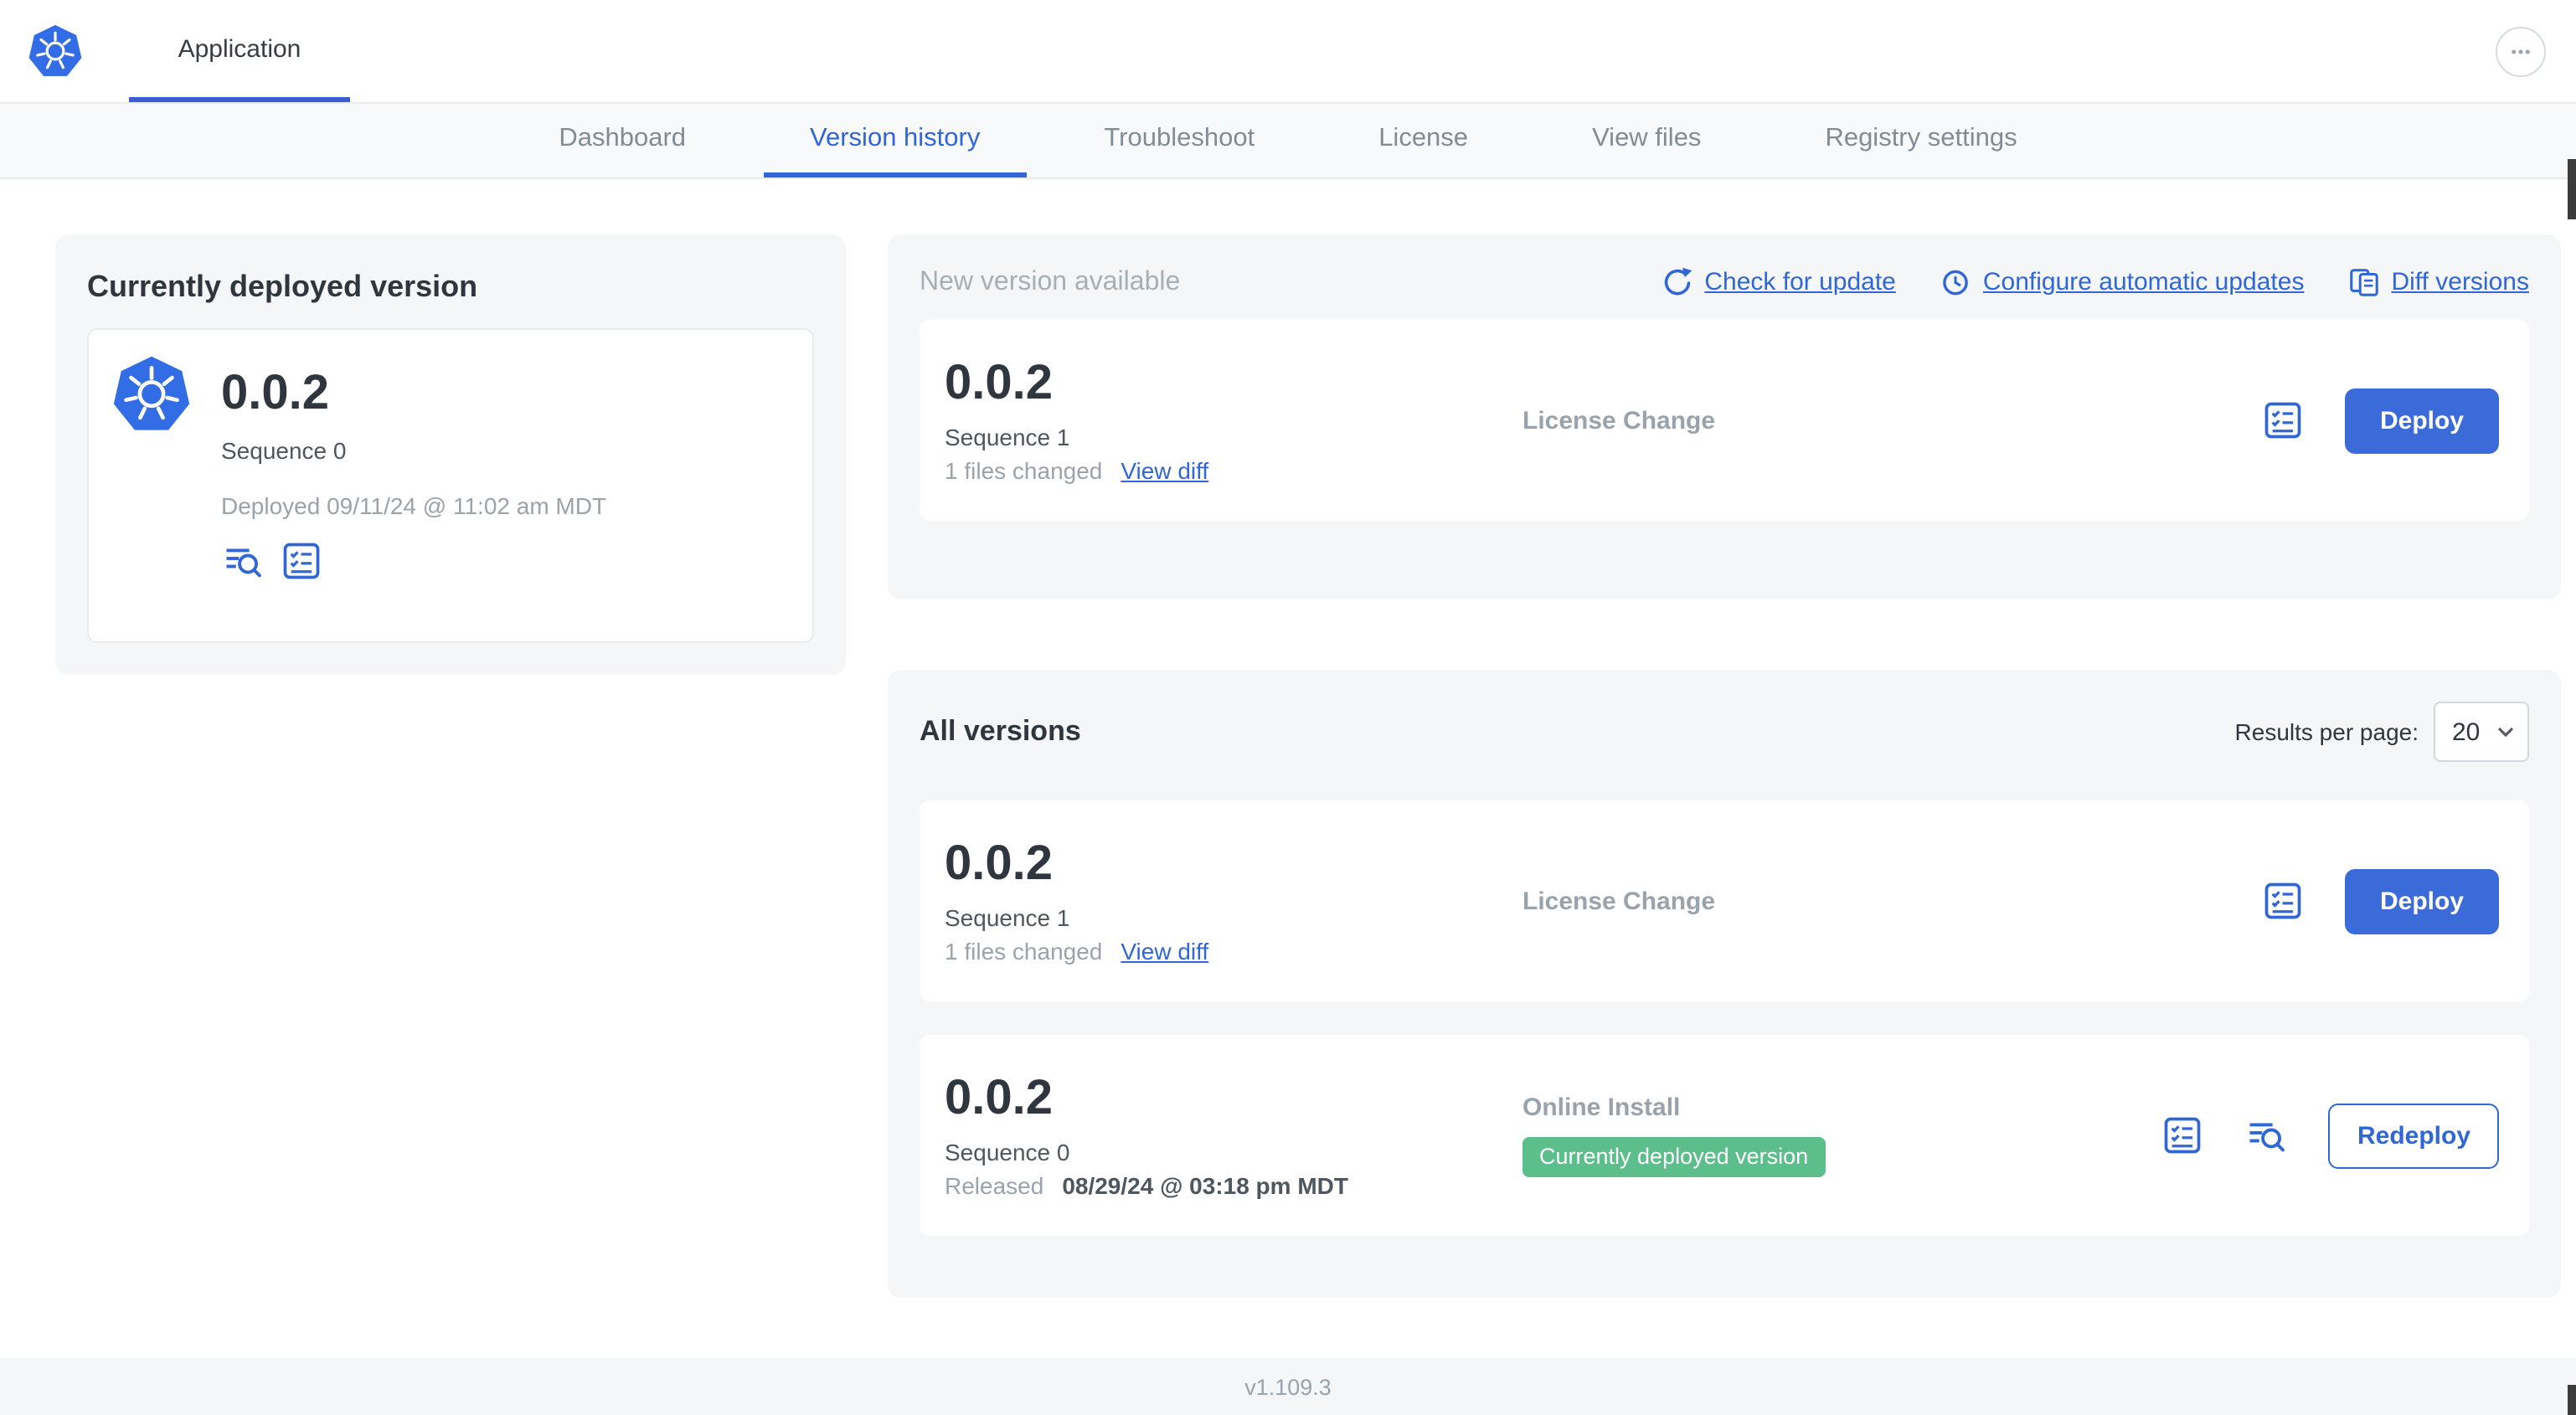 The height and width of the screenshot is (1415, 2576). What do you see at coordinates (1724, 732) in the screenshot?
I see `all-versions-header: All versions Results per page: 20` at bounding box center [1724, 732].